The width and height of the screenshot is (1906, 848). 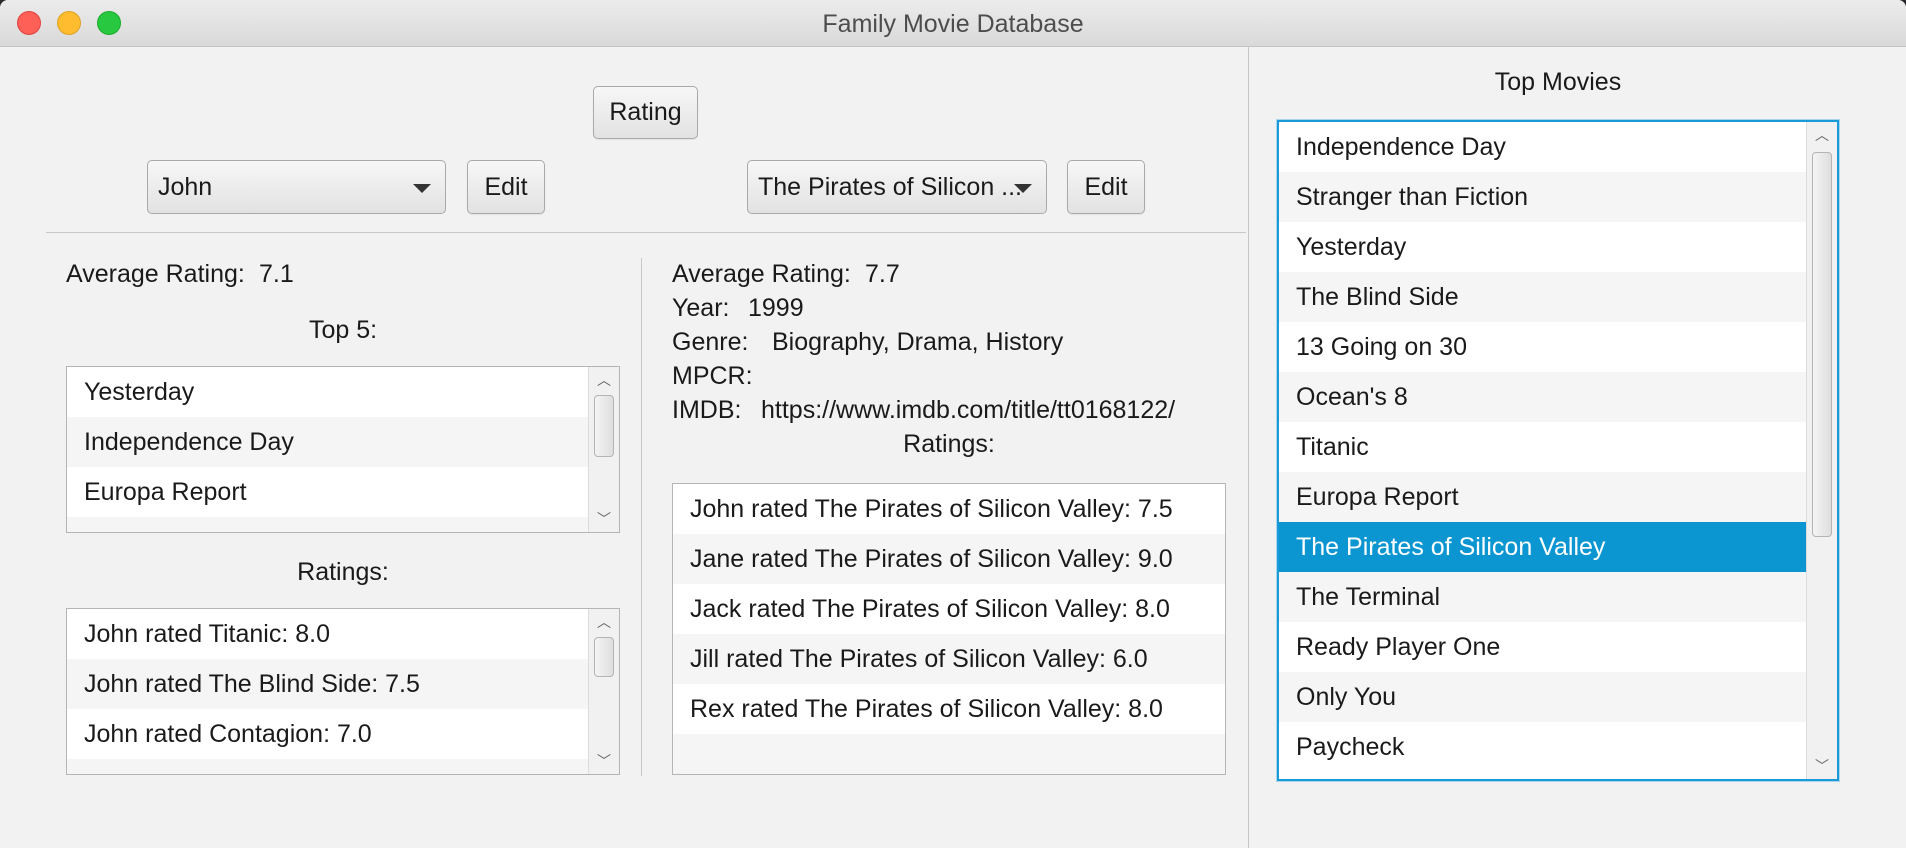 I want to click on list-item: Stranger than Fiction, so click(x=1543, y=197).